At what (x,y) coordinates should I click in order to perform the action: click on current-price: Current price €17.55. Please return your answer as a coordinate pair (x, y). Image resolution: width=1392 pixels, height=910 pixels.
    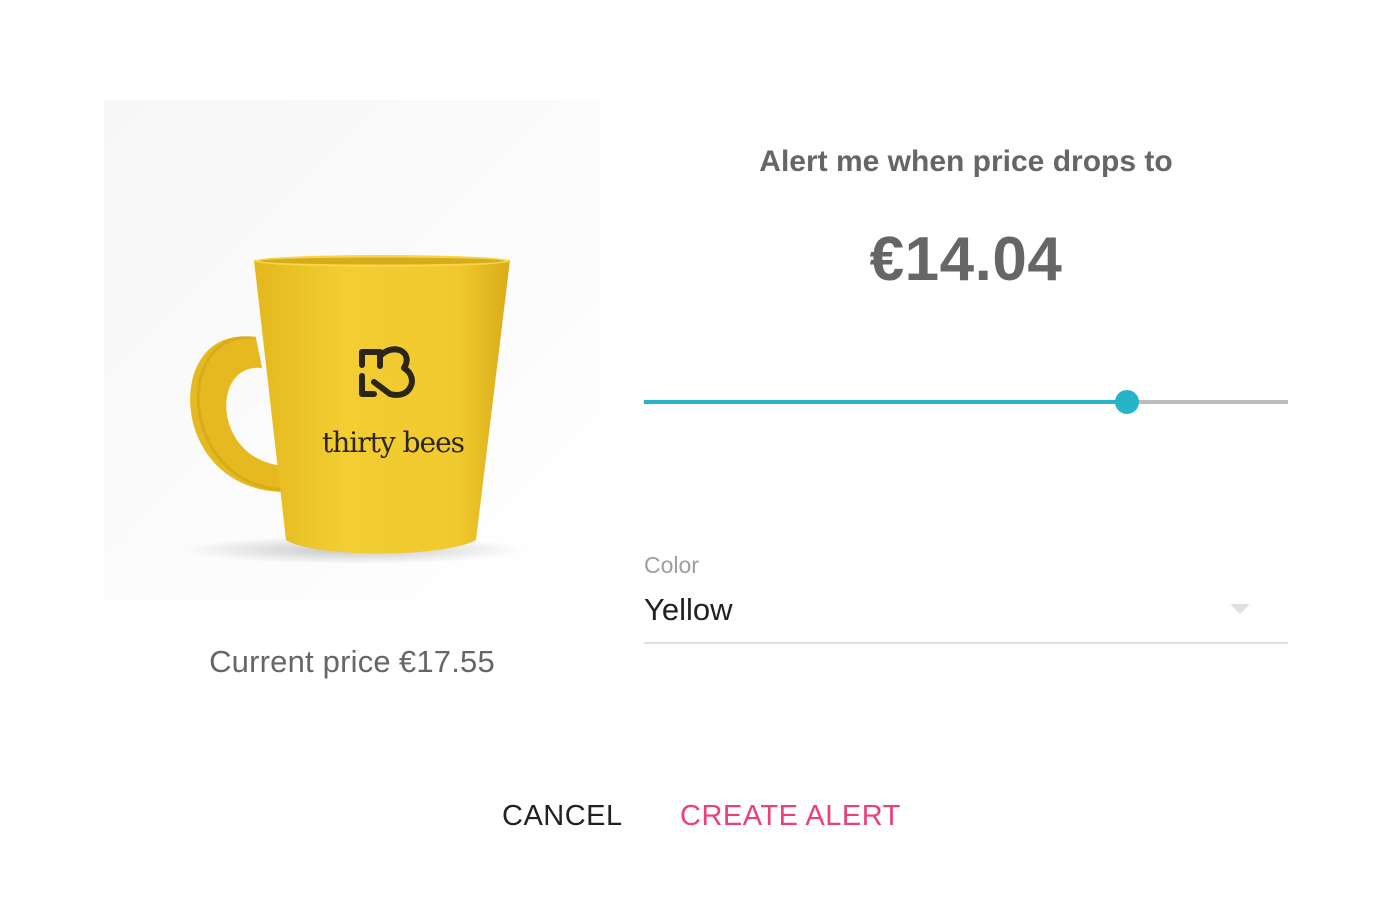
    Looking at the image, I should click on (352, 662).